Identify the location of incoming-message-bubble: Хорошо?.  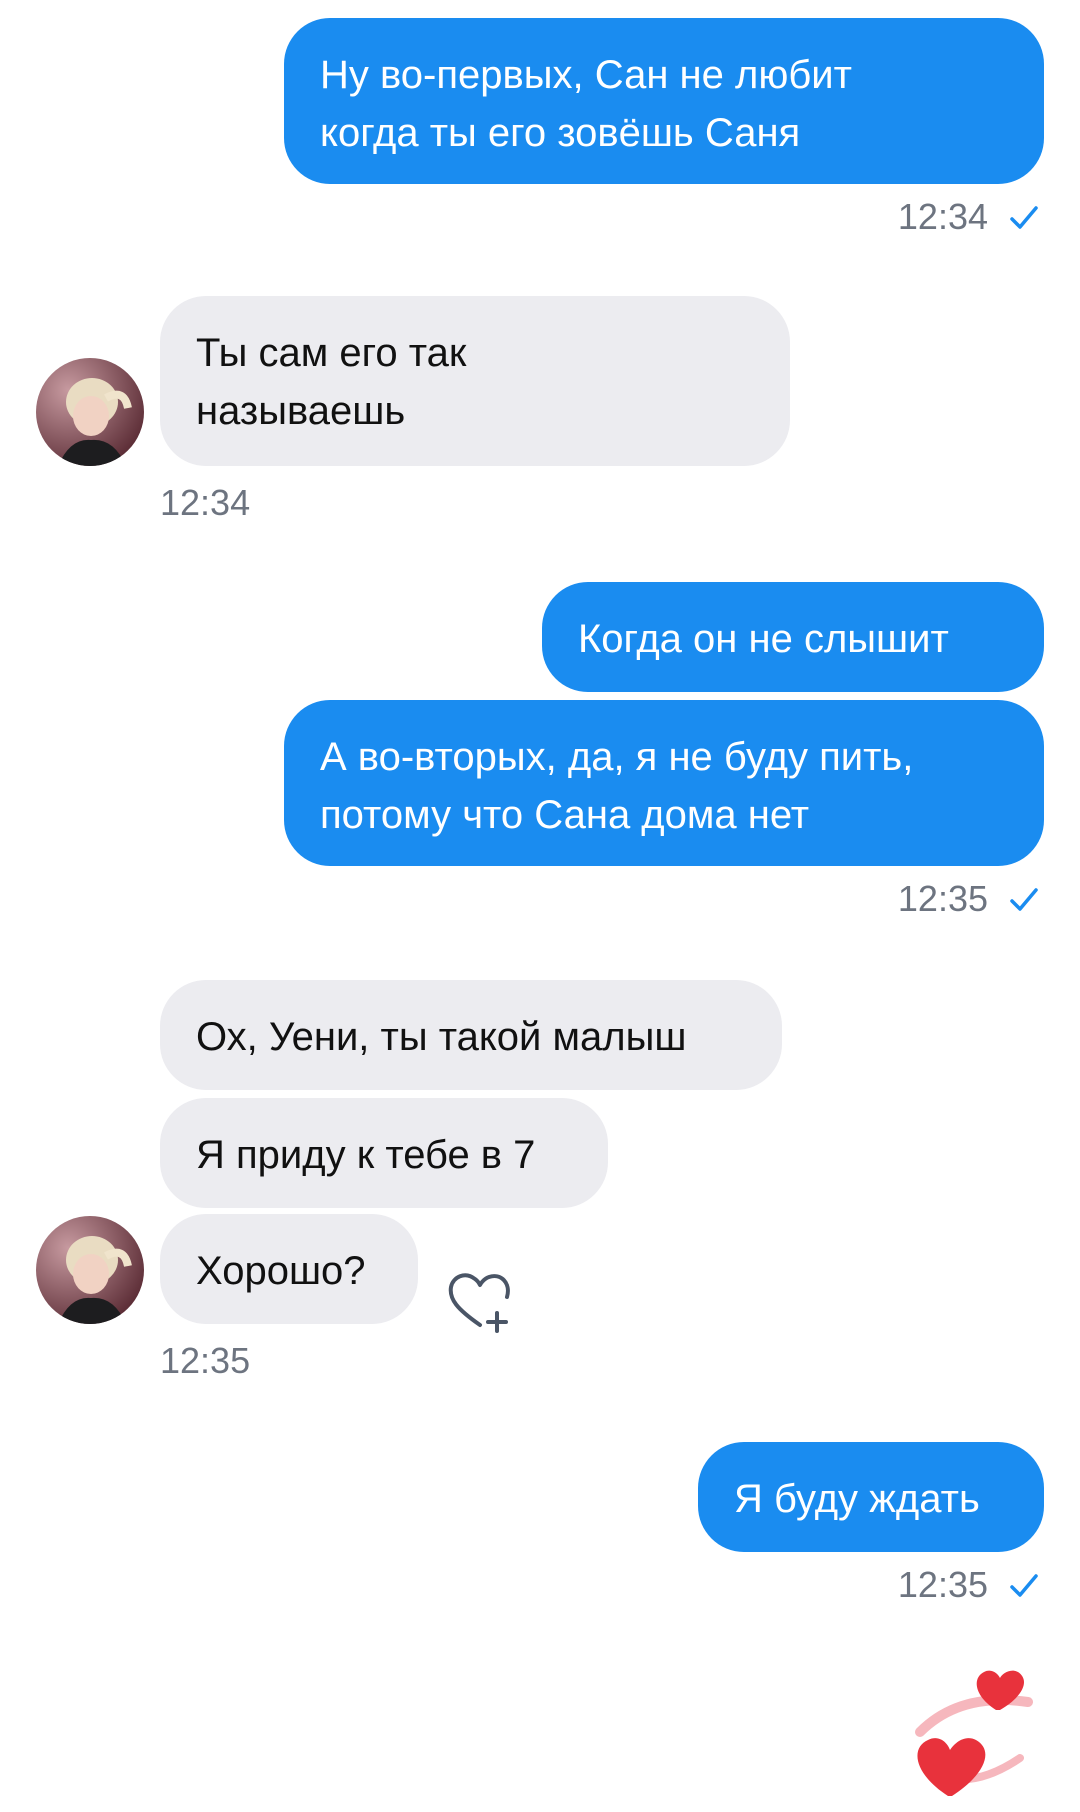
(289, 1269).